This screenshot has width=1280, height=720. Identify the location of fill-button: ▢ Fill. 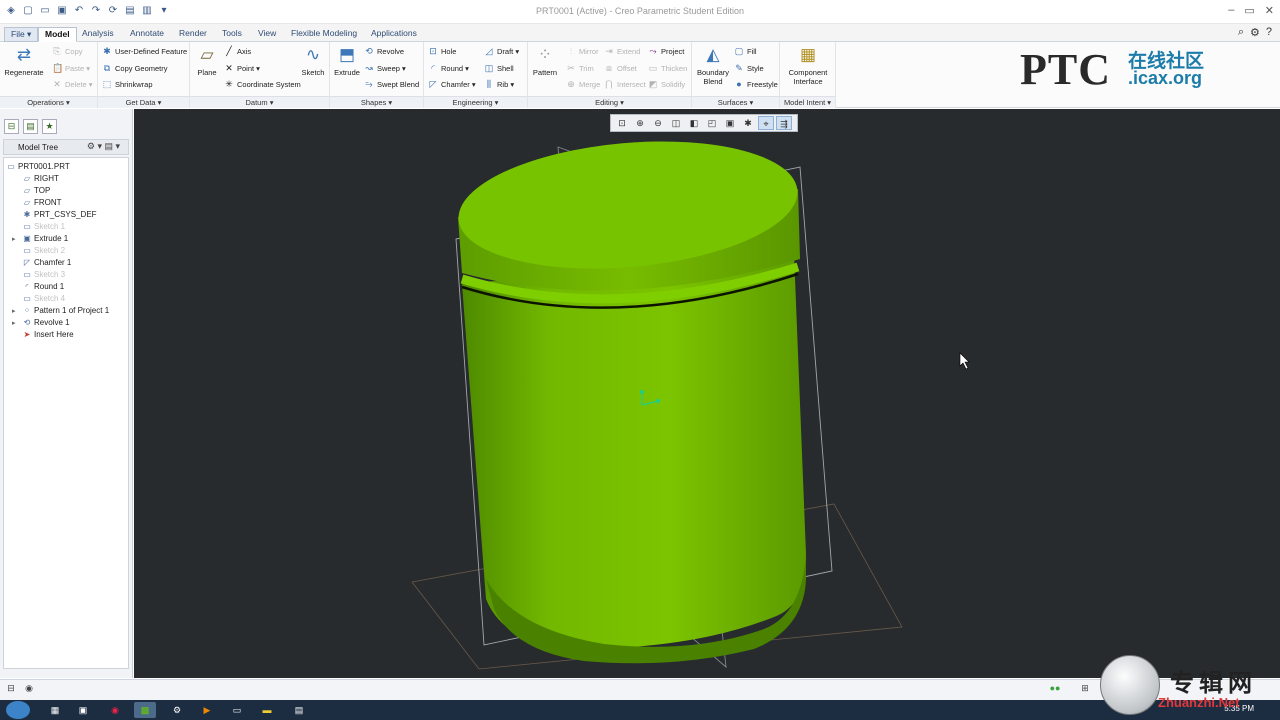
(745, 51).